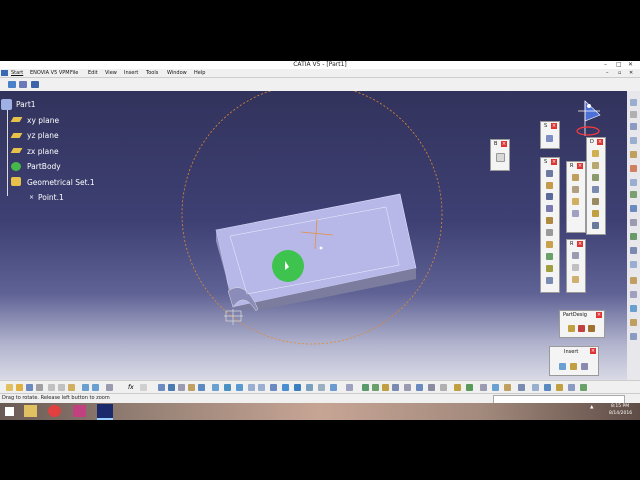 The width and height of the screenshot is (640, 480). What do you see at coordinates (43, 120) in the screenshot?
I see `tree-item-xy-plane: xy plane` at bounding box center [43, 120].